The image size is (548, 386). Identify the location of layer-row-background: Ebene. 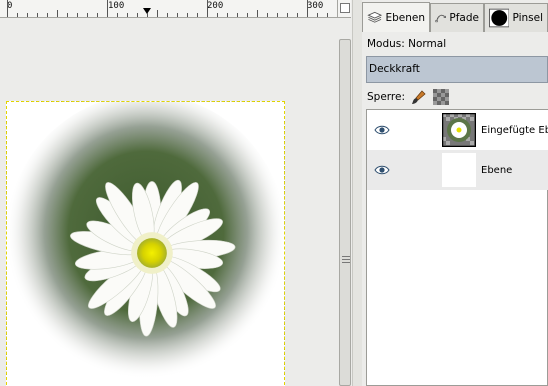
(457, 170).